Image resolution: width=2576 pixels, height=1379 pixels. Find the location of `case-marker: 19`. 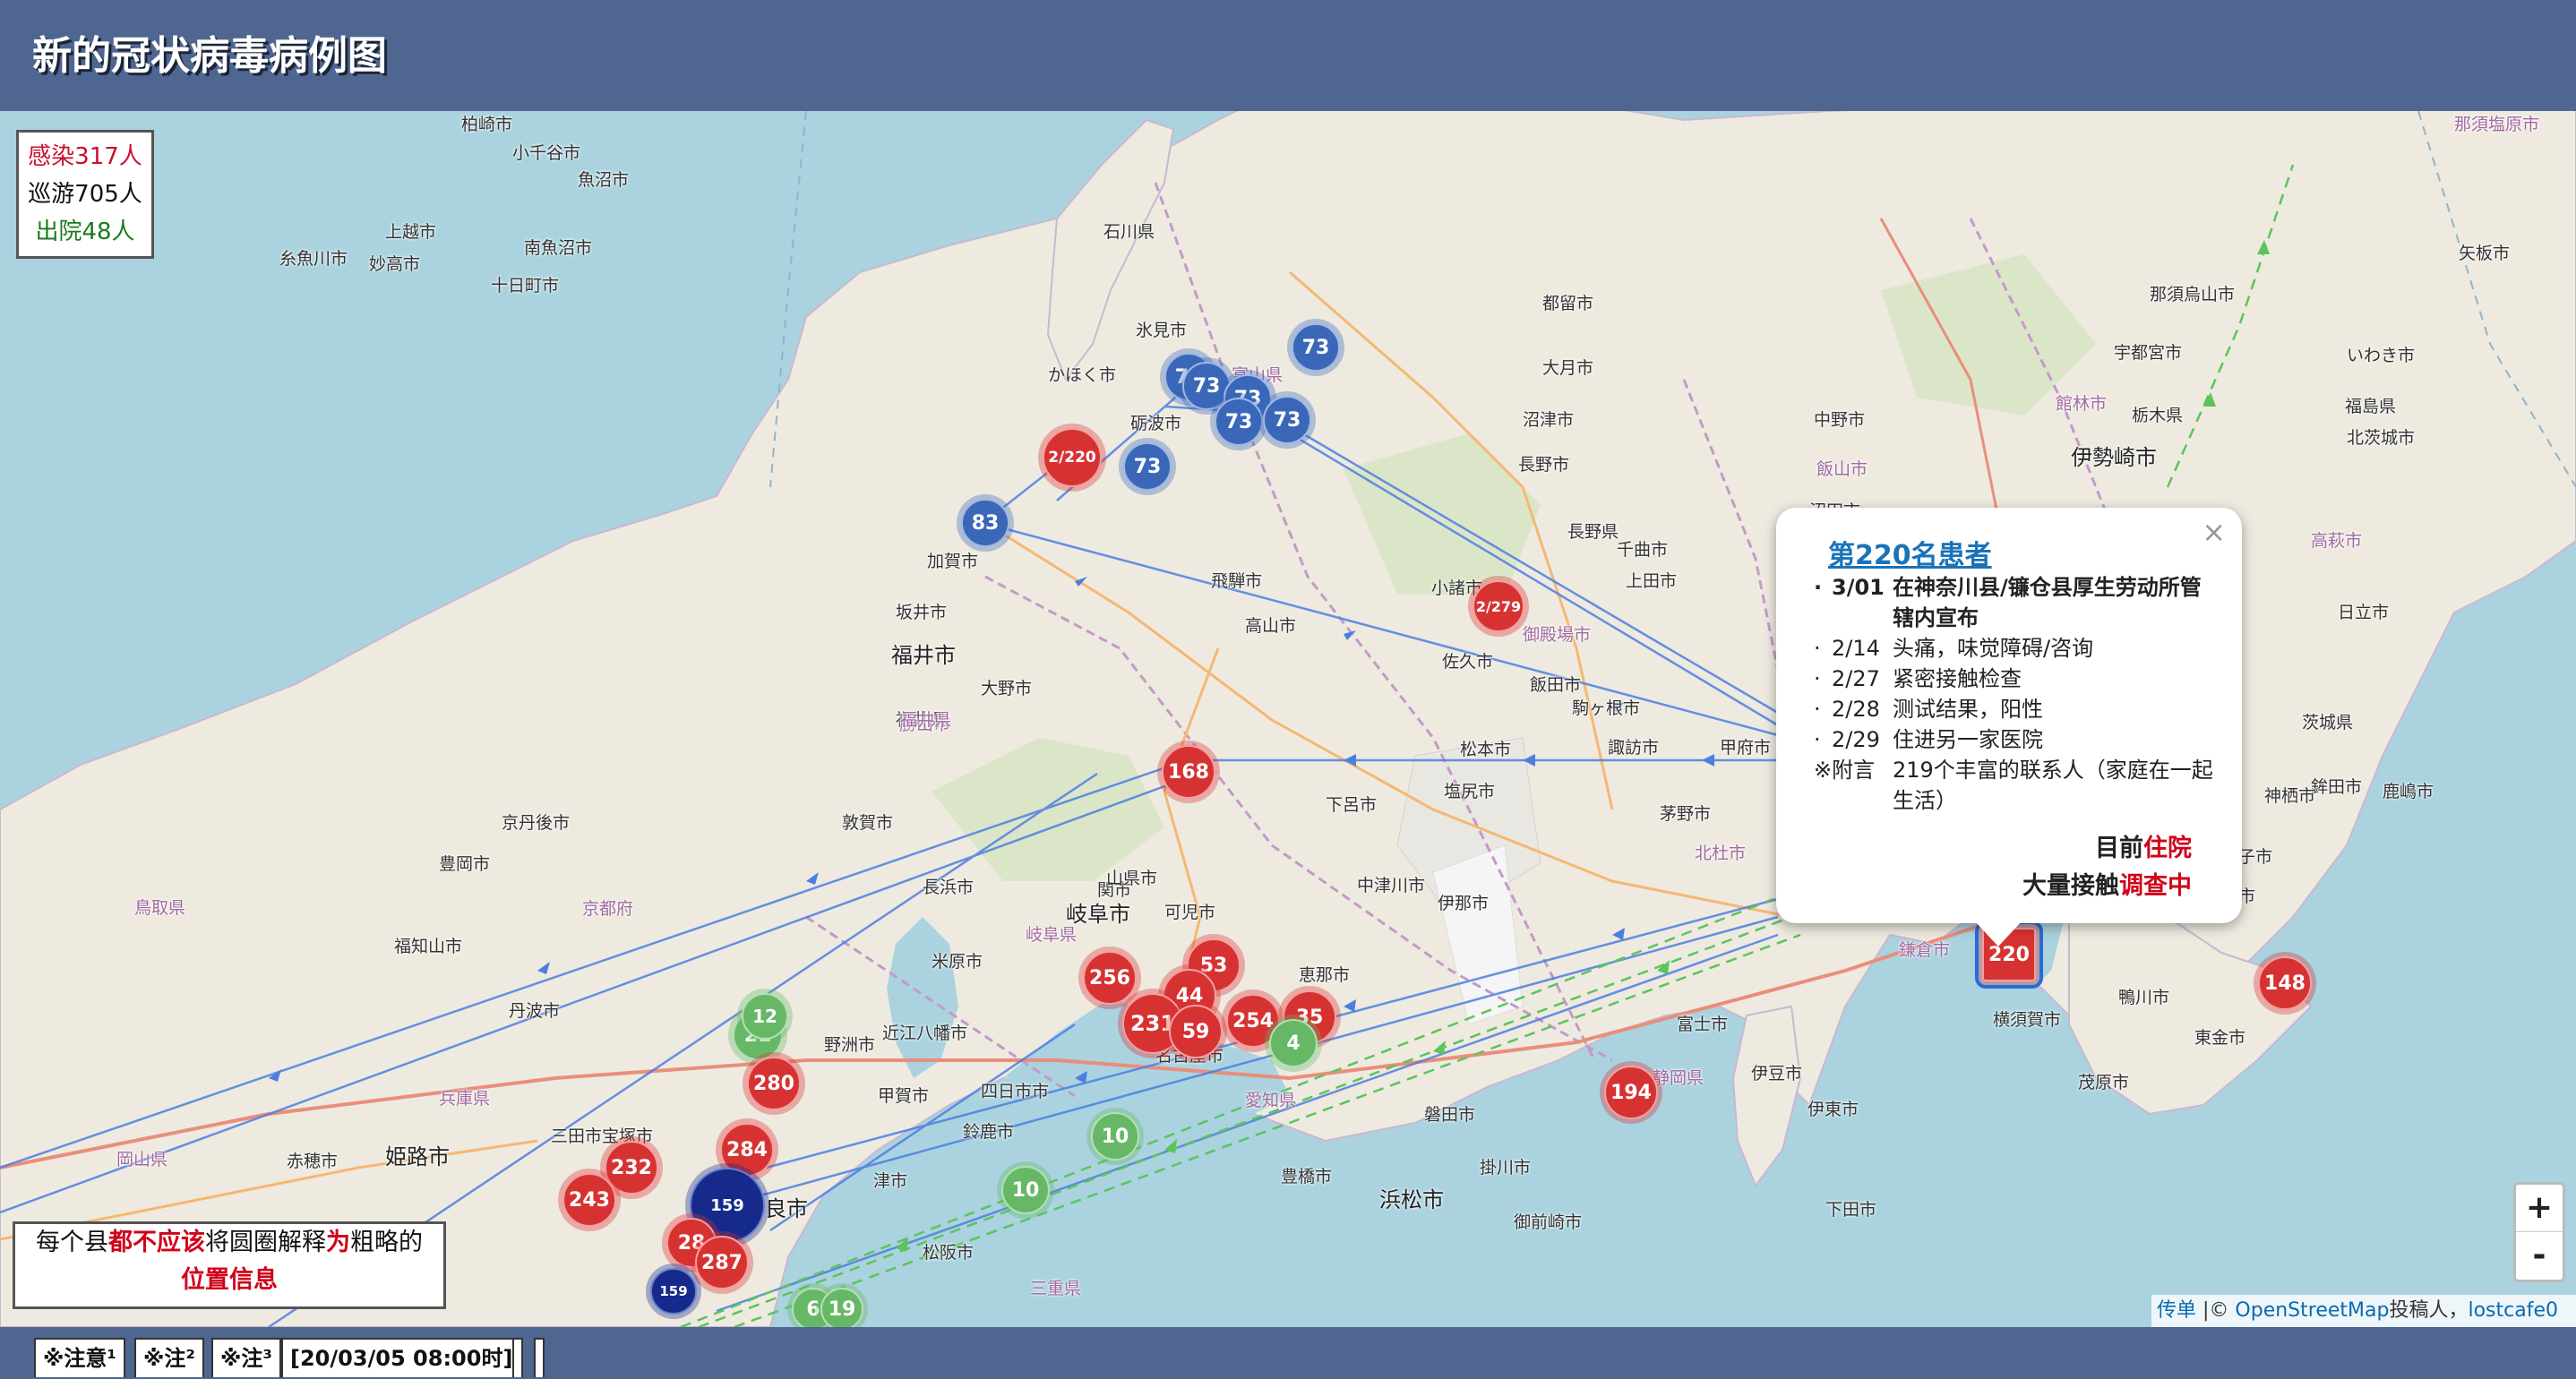

case-marker: 19 is located at coordinates (841, 1308).